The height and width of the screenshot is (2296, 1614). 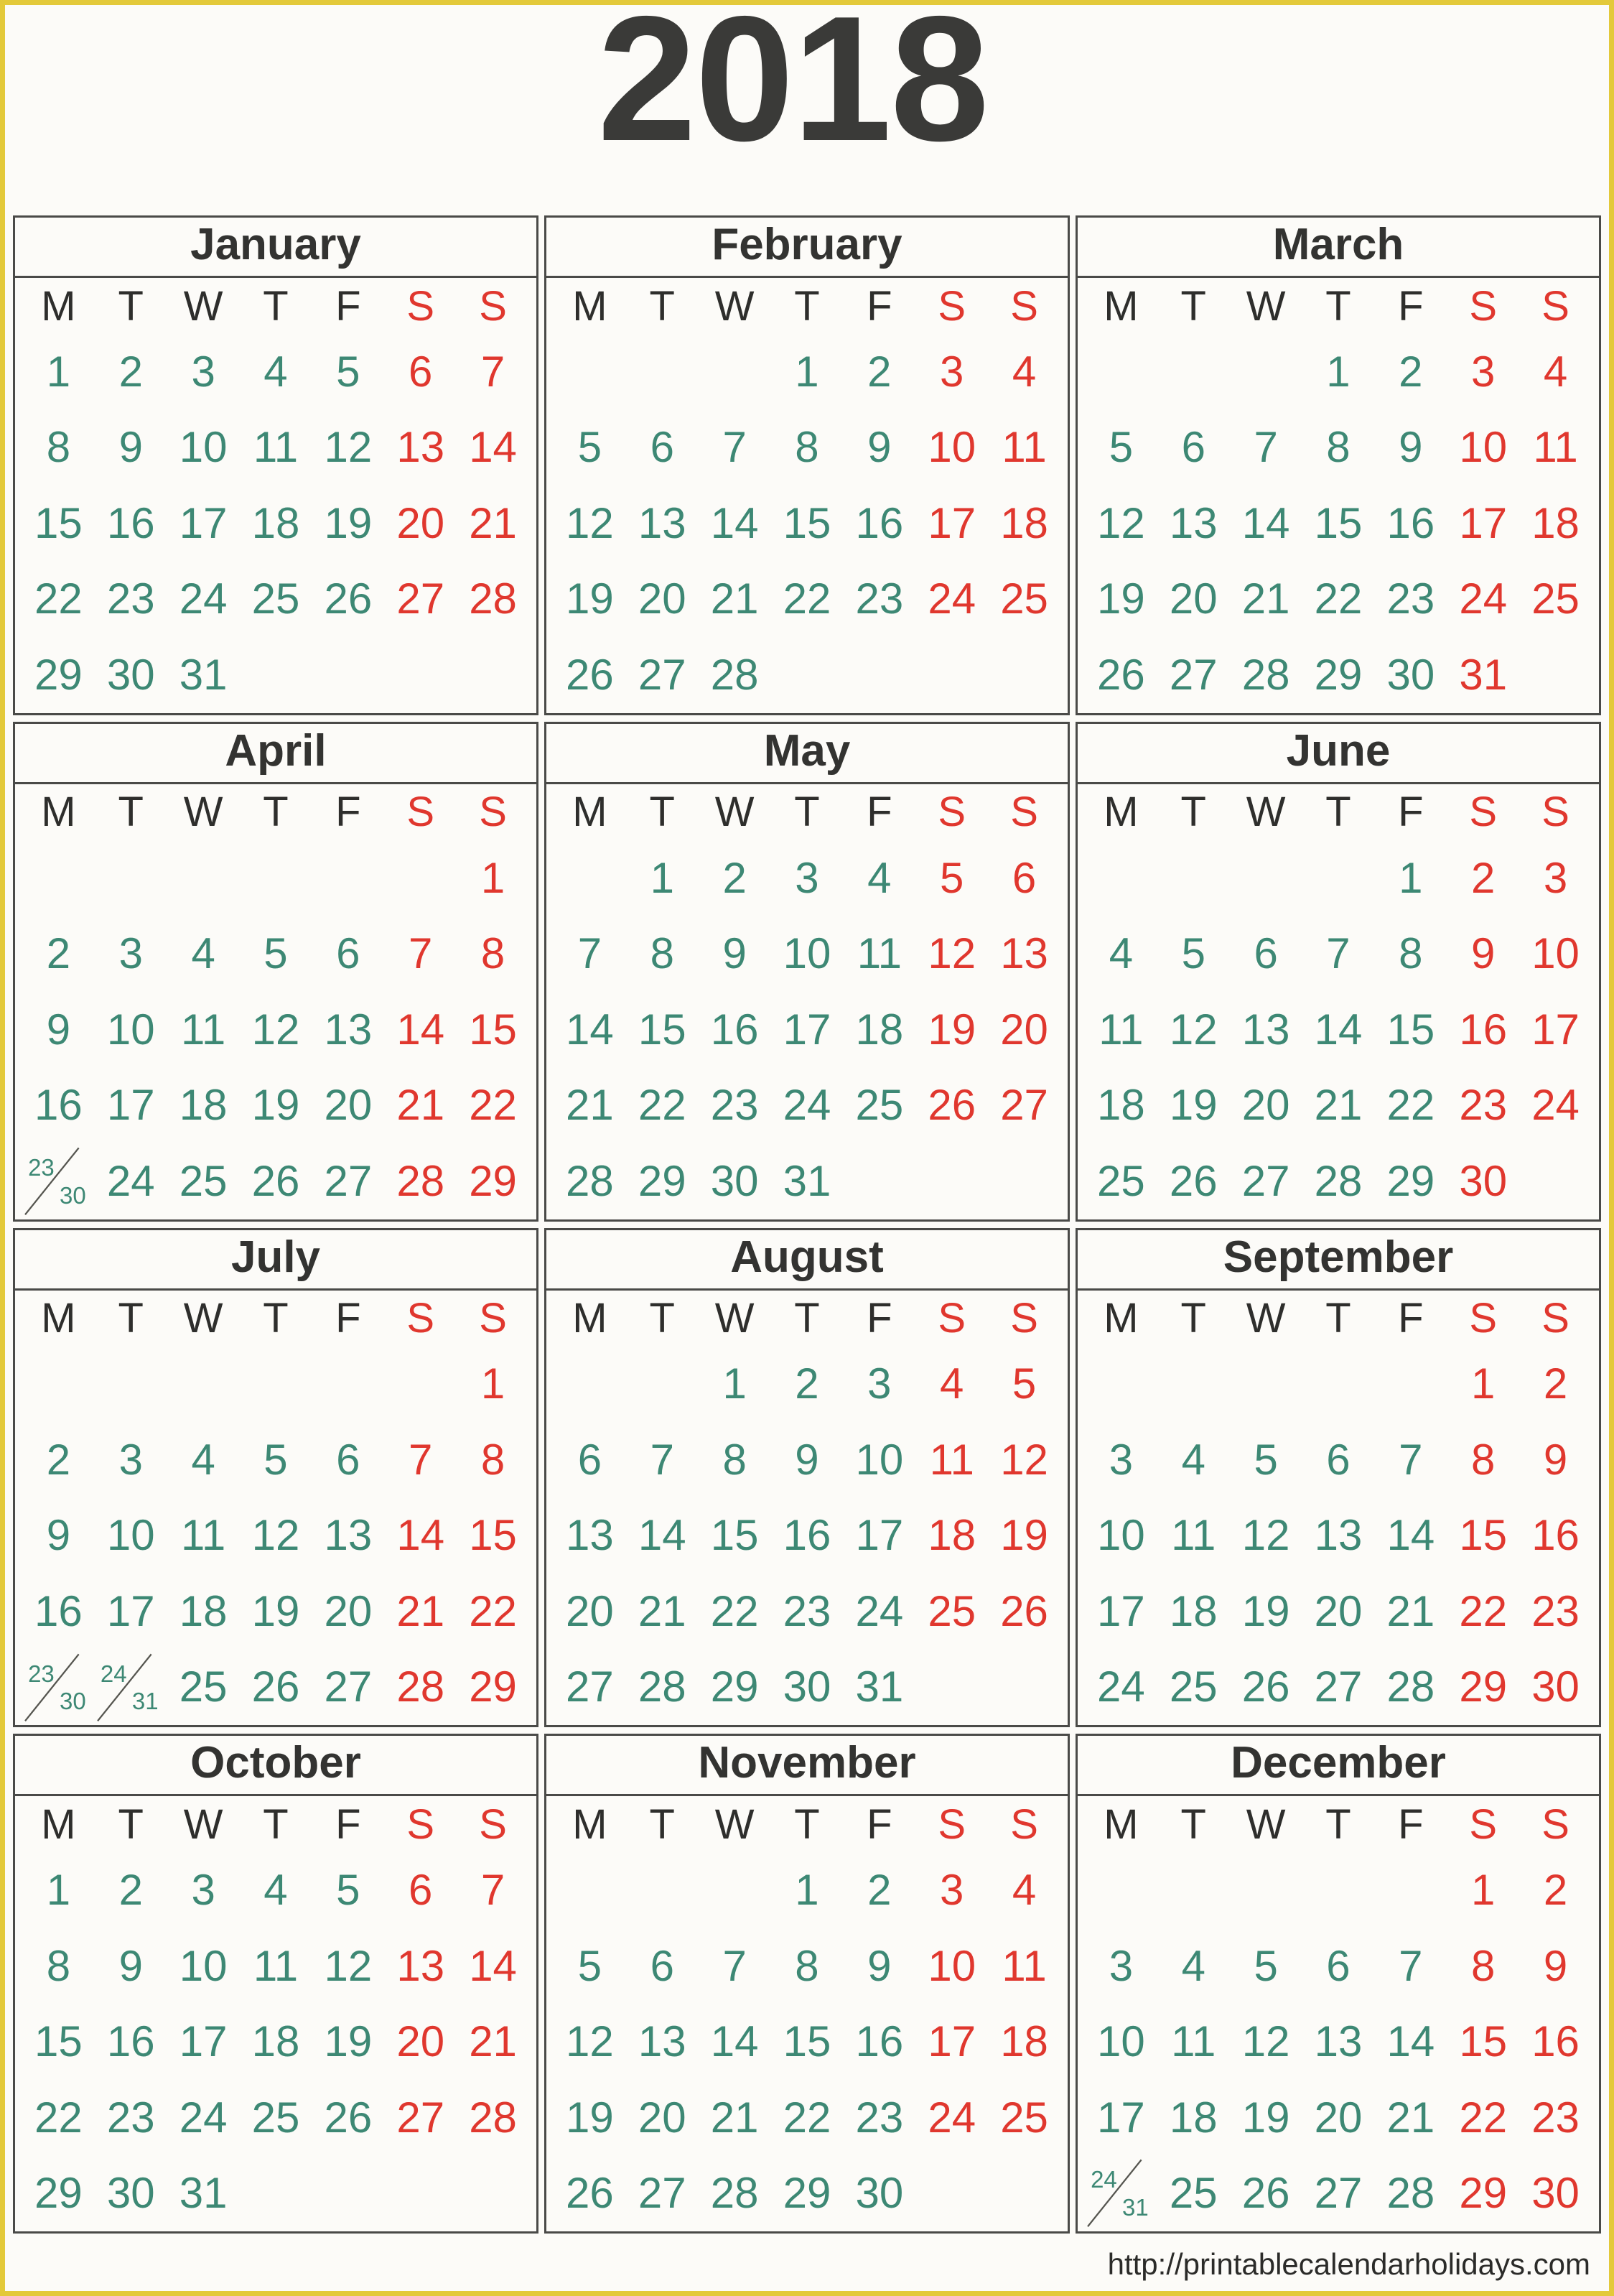 I want to click on day-cell: 29, so click(x=1410, y=1181).